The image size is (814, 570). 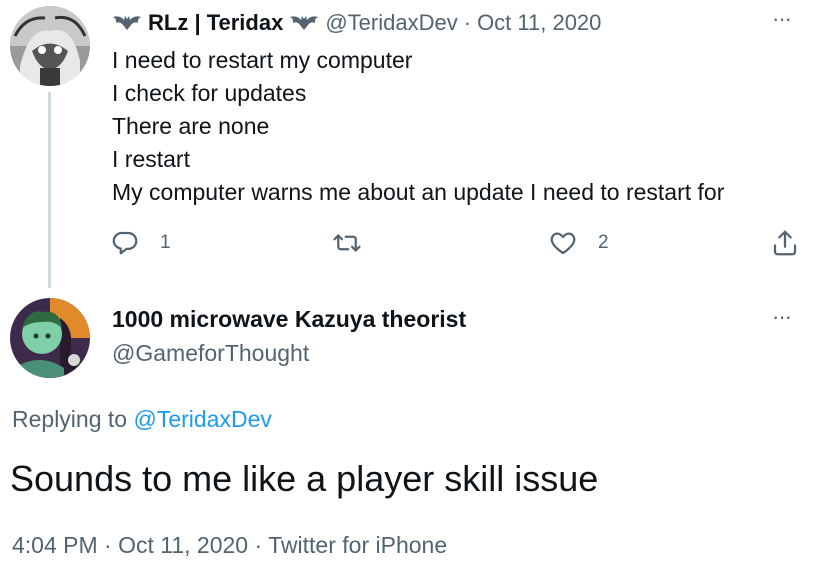 What do you see at coordinates (165, 242) in the screenshot?
I see `reply-count: 1` at bounding box center [165, 242].